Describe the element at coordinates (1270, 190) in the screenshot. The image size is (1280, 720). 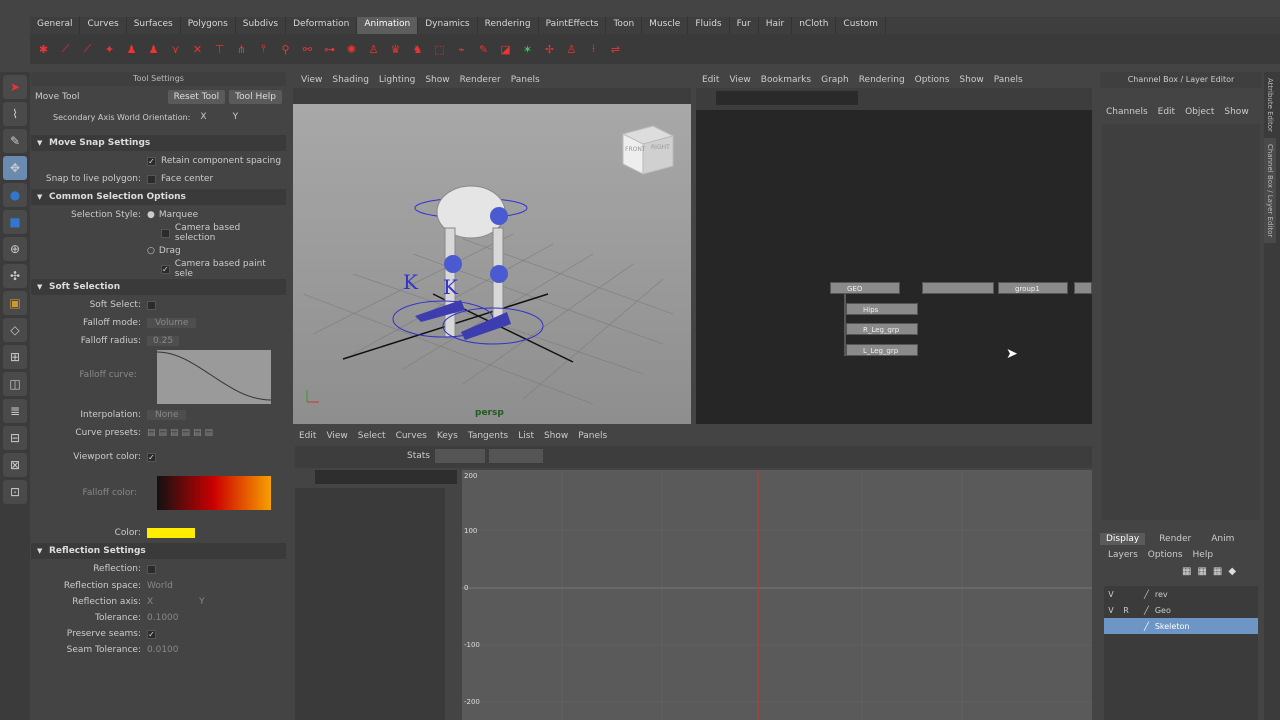
I see `channel-box-tab: Channel Box / Layer Editor` at that location.